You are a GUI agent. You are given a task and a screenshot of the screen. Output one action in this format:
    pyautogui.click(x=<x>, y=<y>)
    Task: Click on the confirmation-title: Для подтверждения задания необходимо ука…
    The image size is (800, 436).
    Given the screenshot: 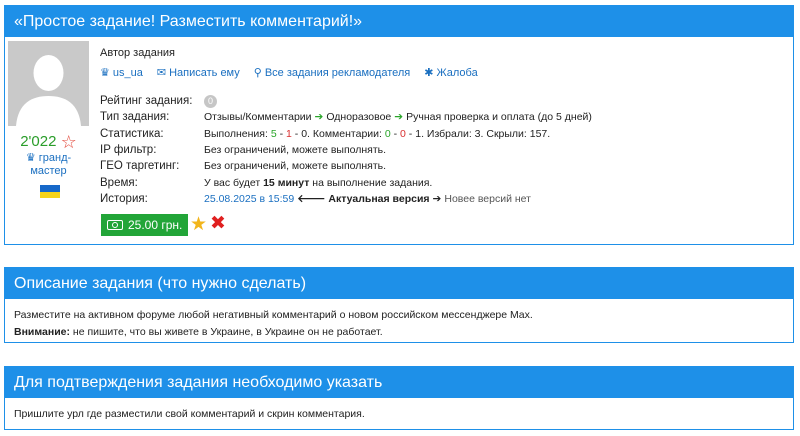 What is the action you would take?
    pyautogui.click(x=399, y=382)
    